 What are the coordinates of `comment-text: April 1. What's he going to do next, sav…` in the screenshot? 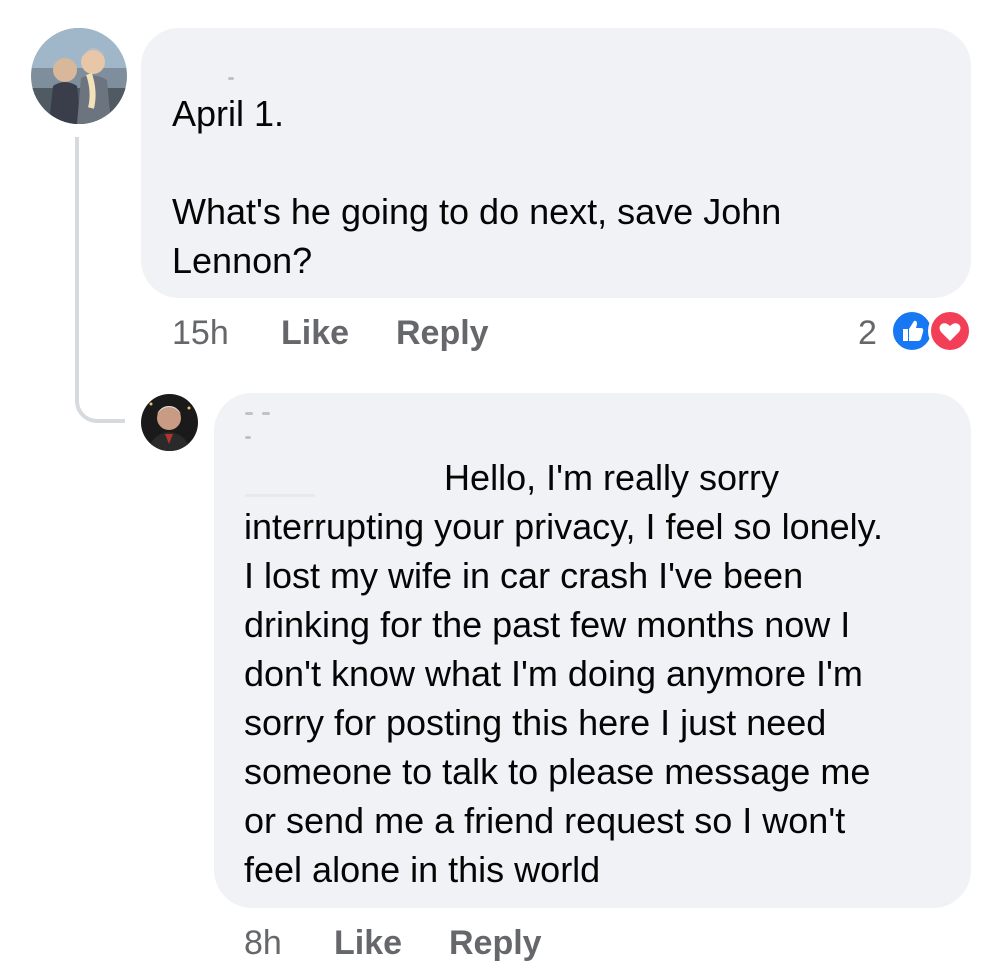 It's located at (477, 187).